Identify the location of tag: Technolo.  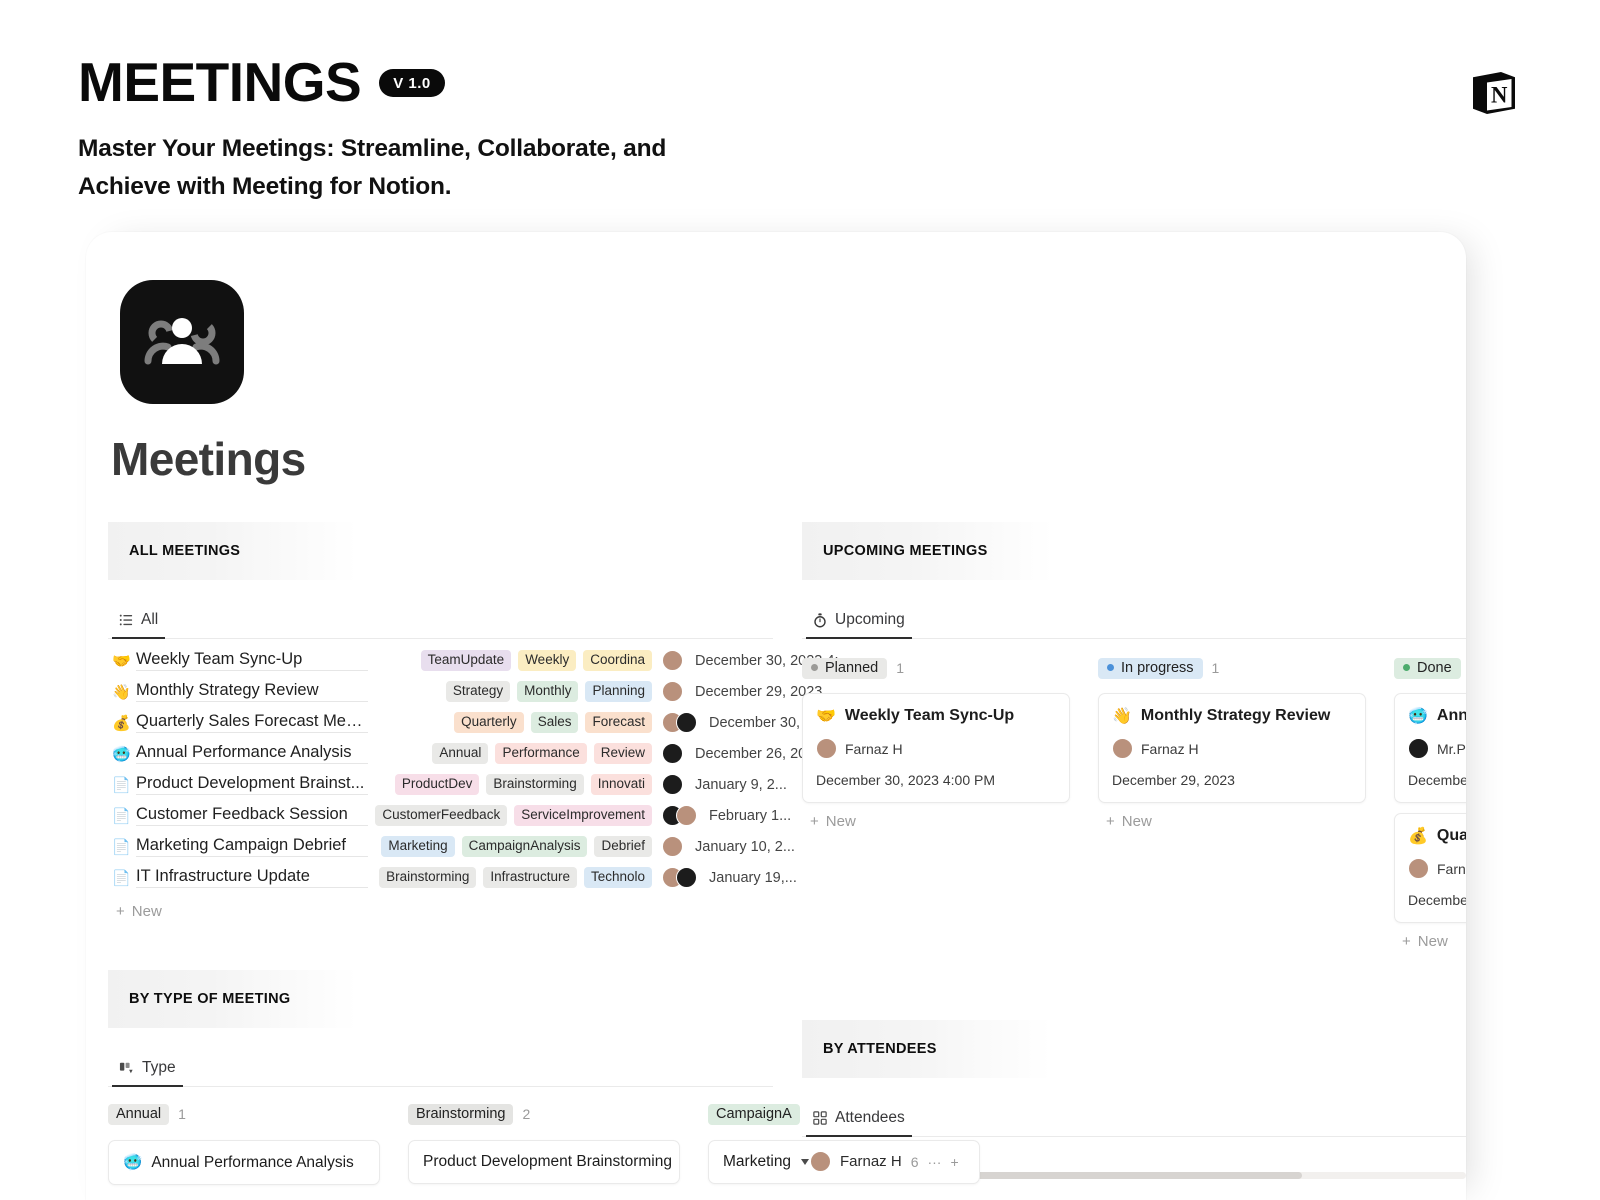
(617, 877).